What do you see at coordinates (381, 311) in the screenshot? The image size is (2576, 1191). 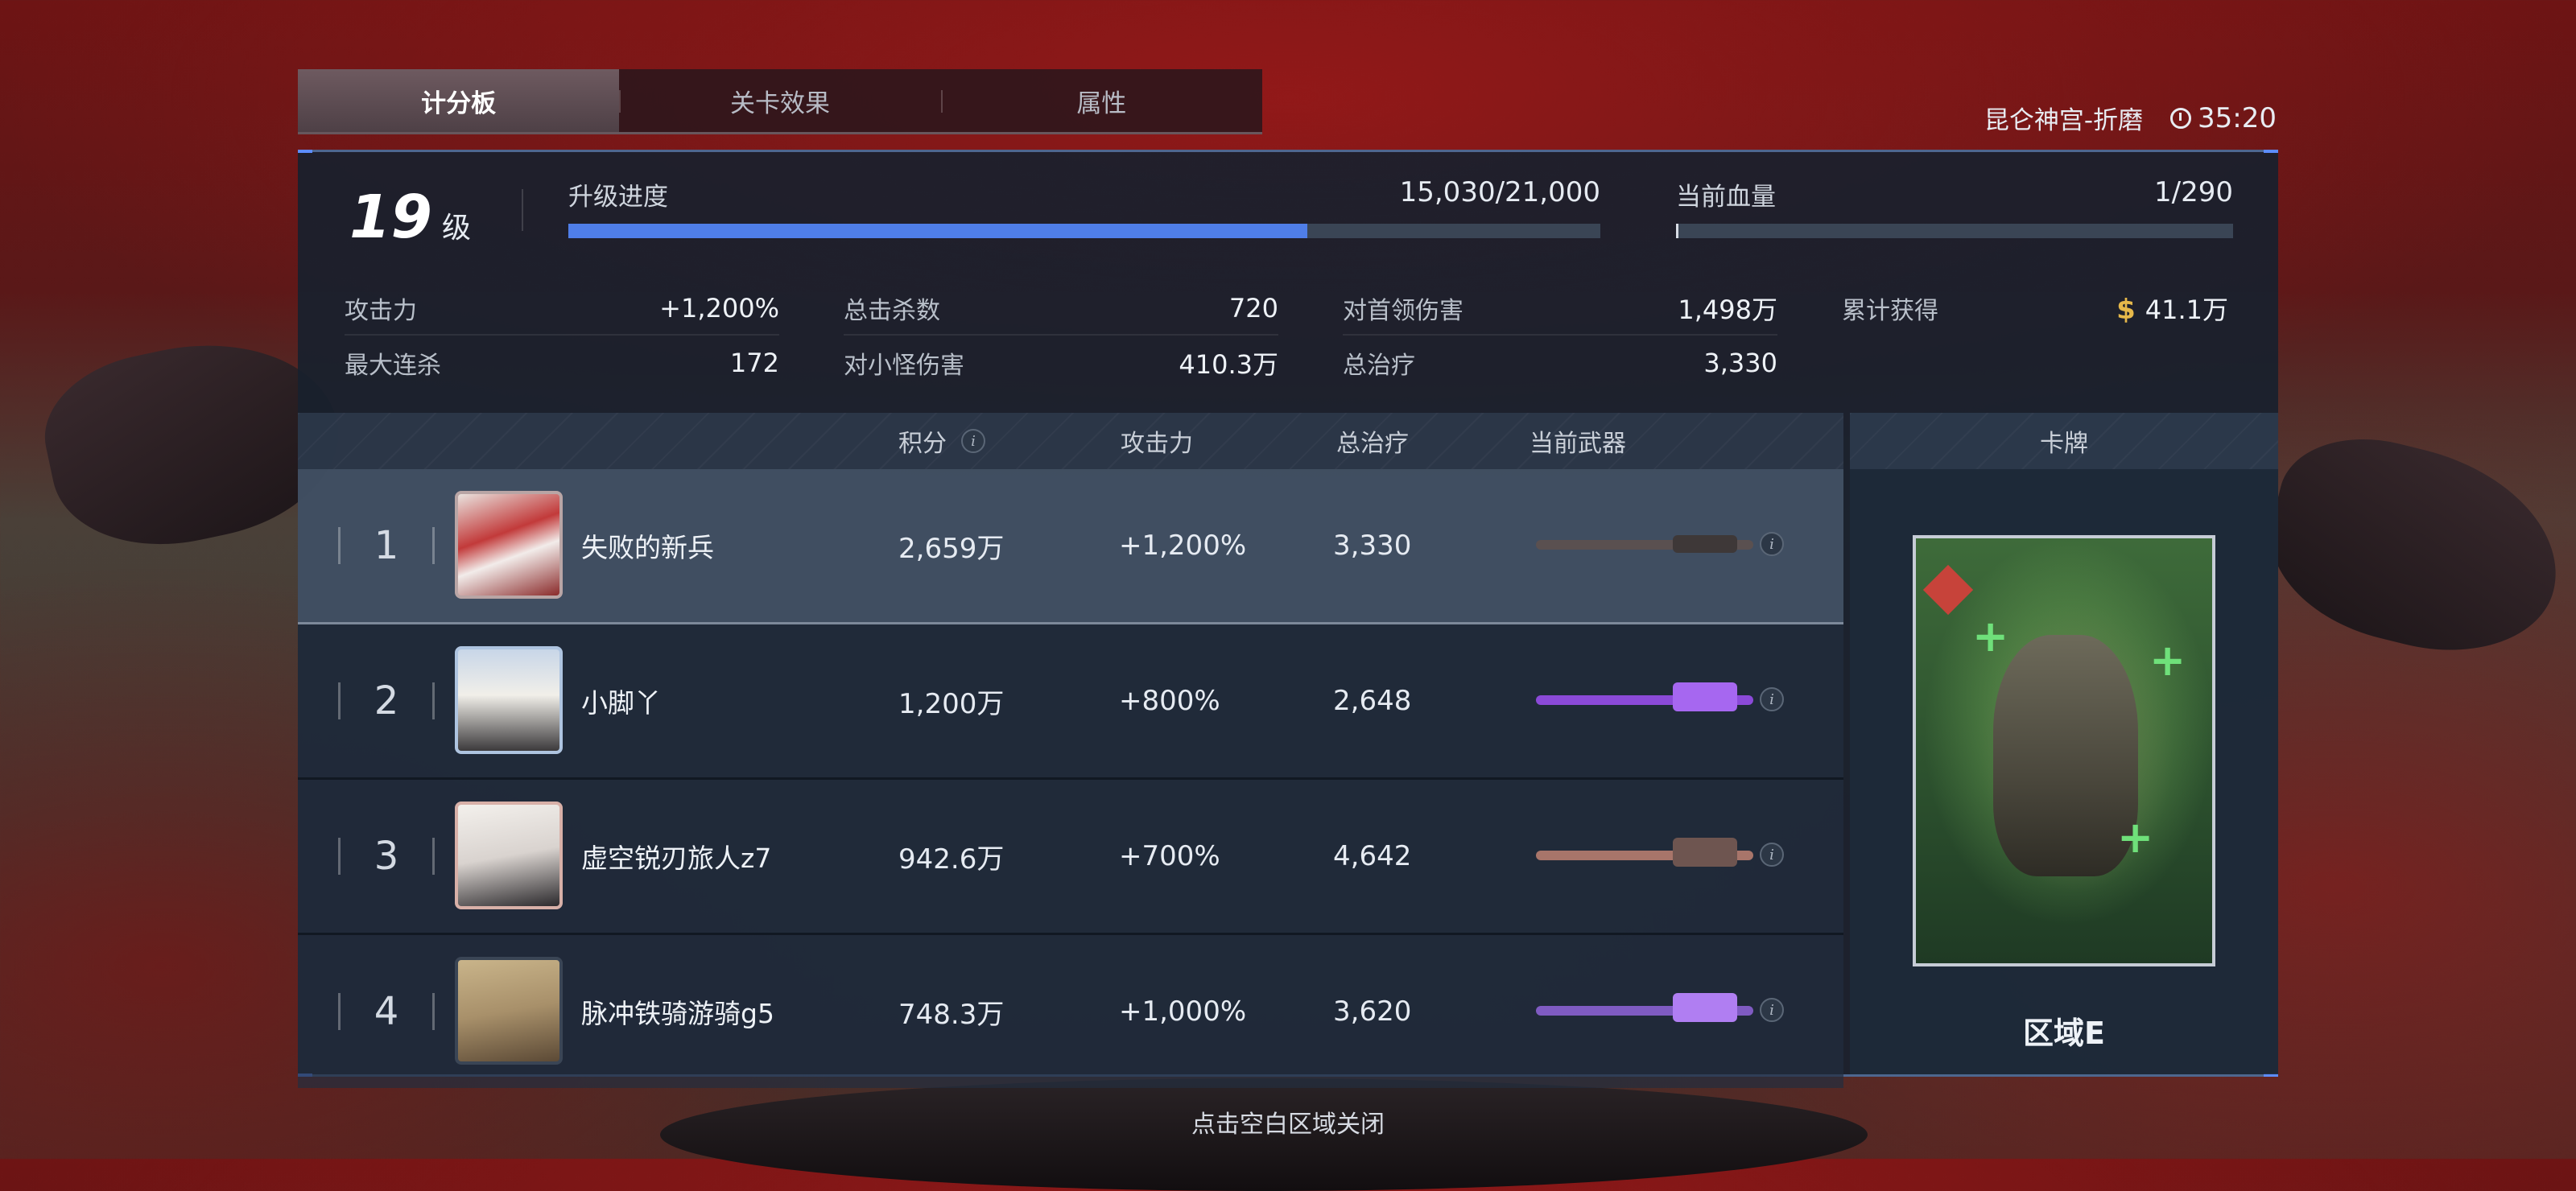 I see `stat-label: 攻击力` at bounding box center [381, 311].